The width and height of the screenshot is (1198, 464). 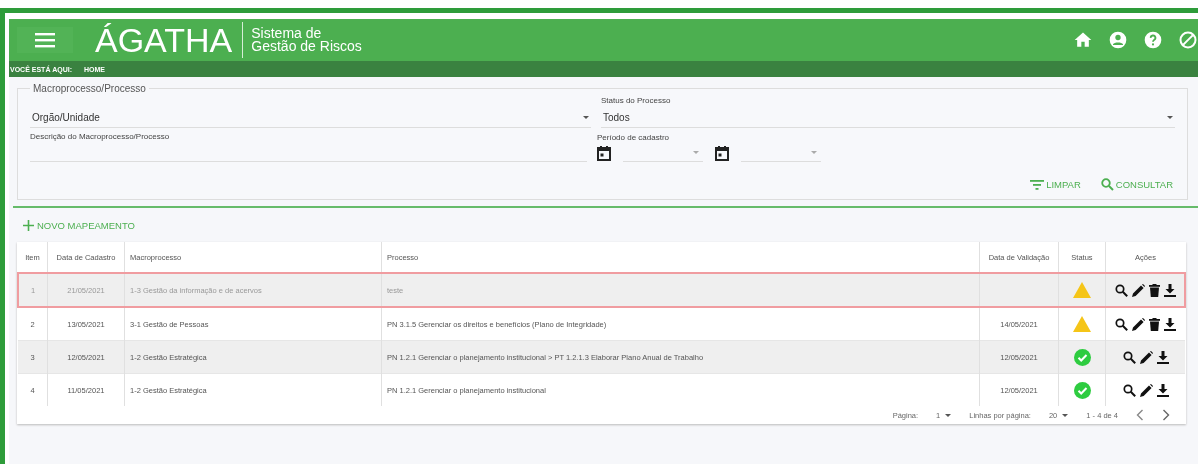 I want to click on block-icon, so click(x=1188, y=40).